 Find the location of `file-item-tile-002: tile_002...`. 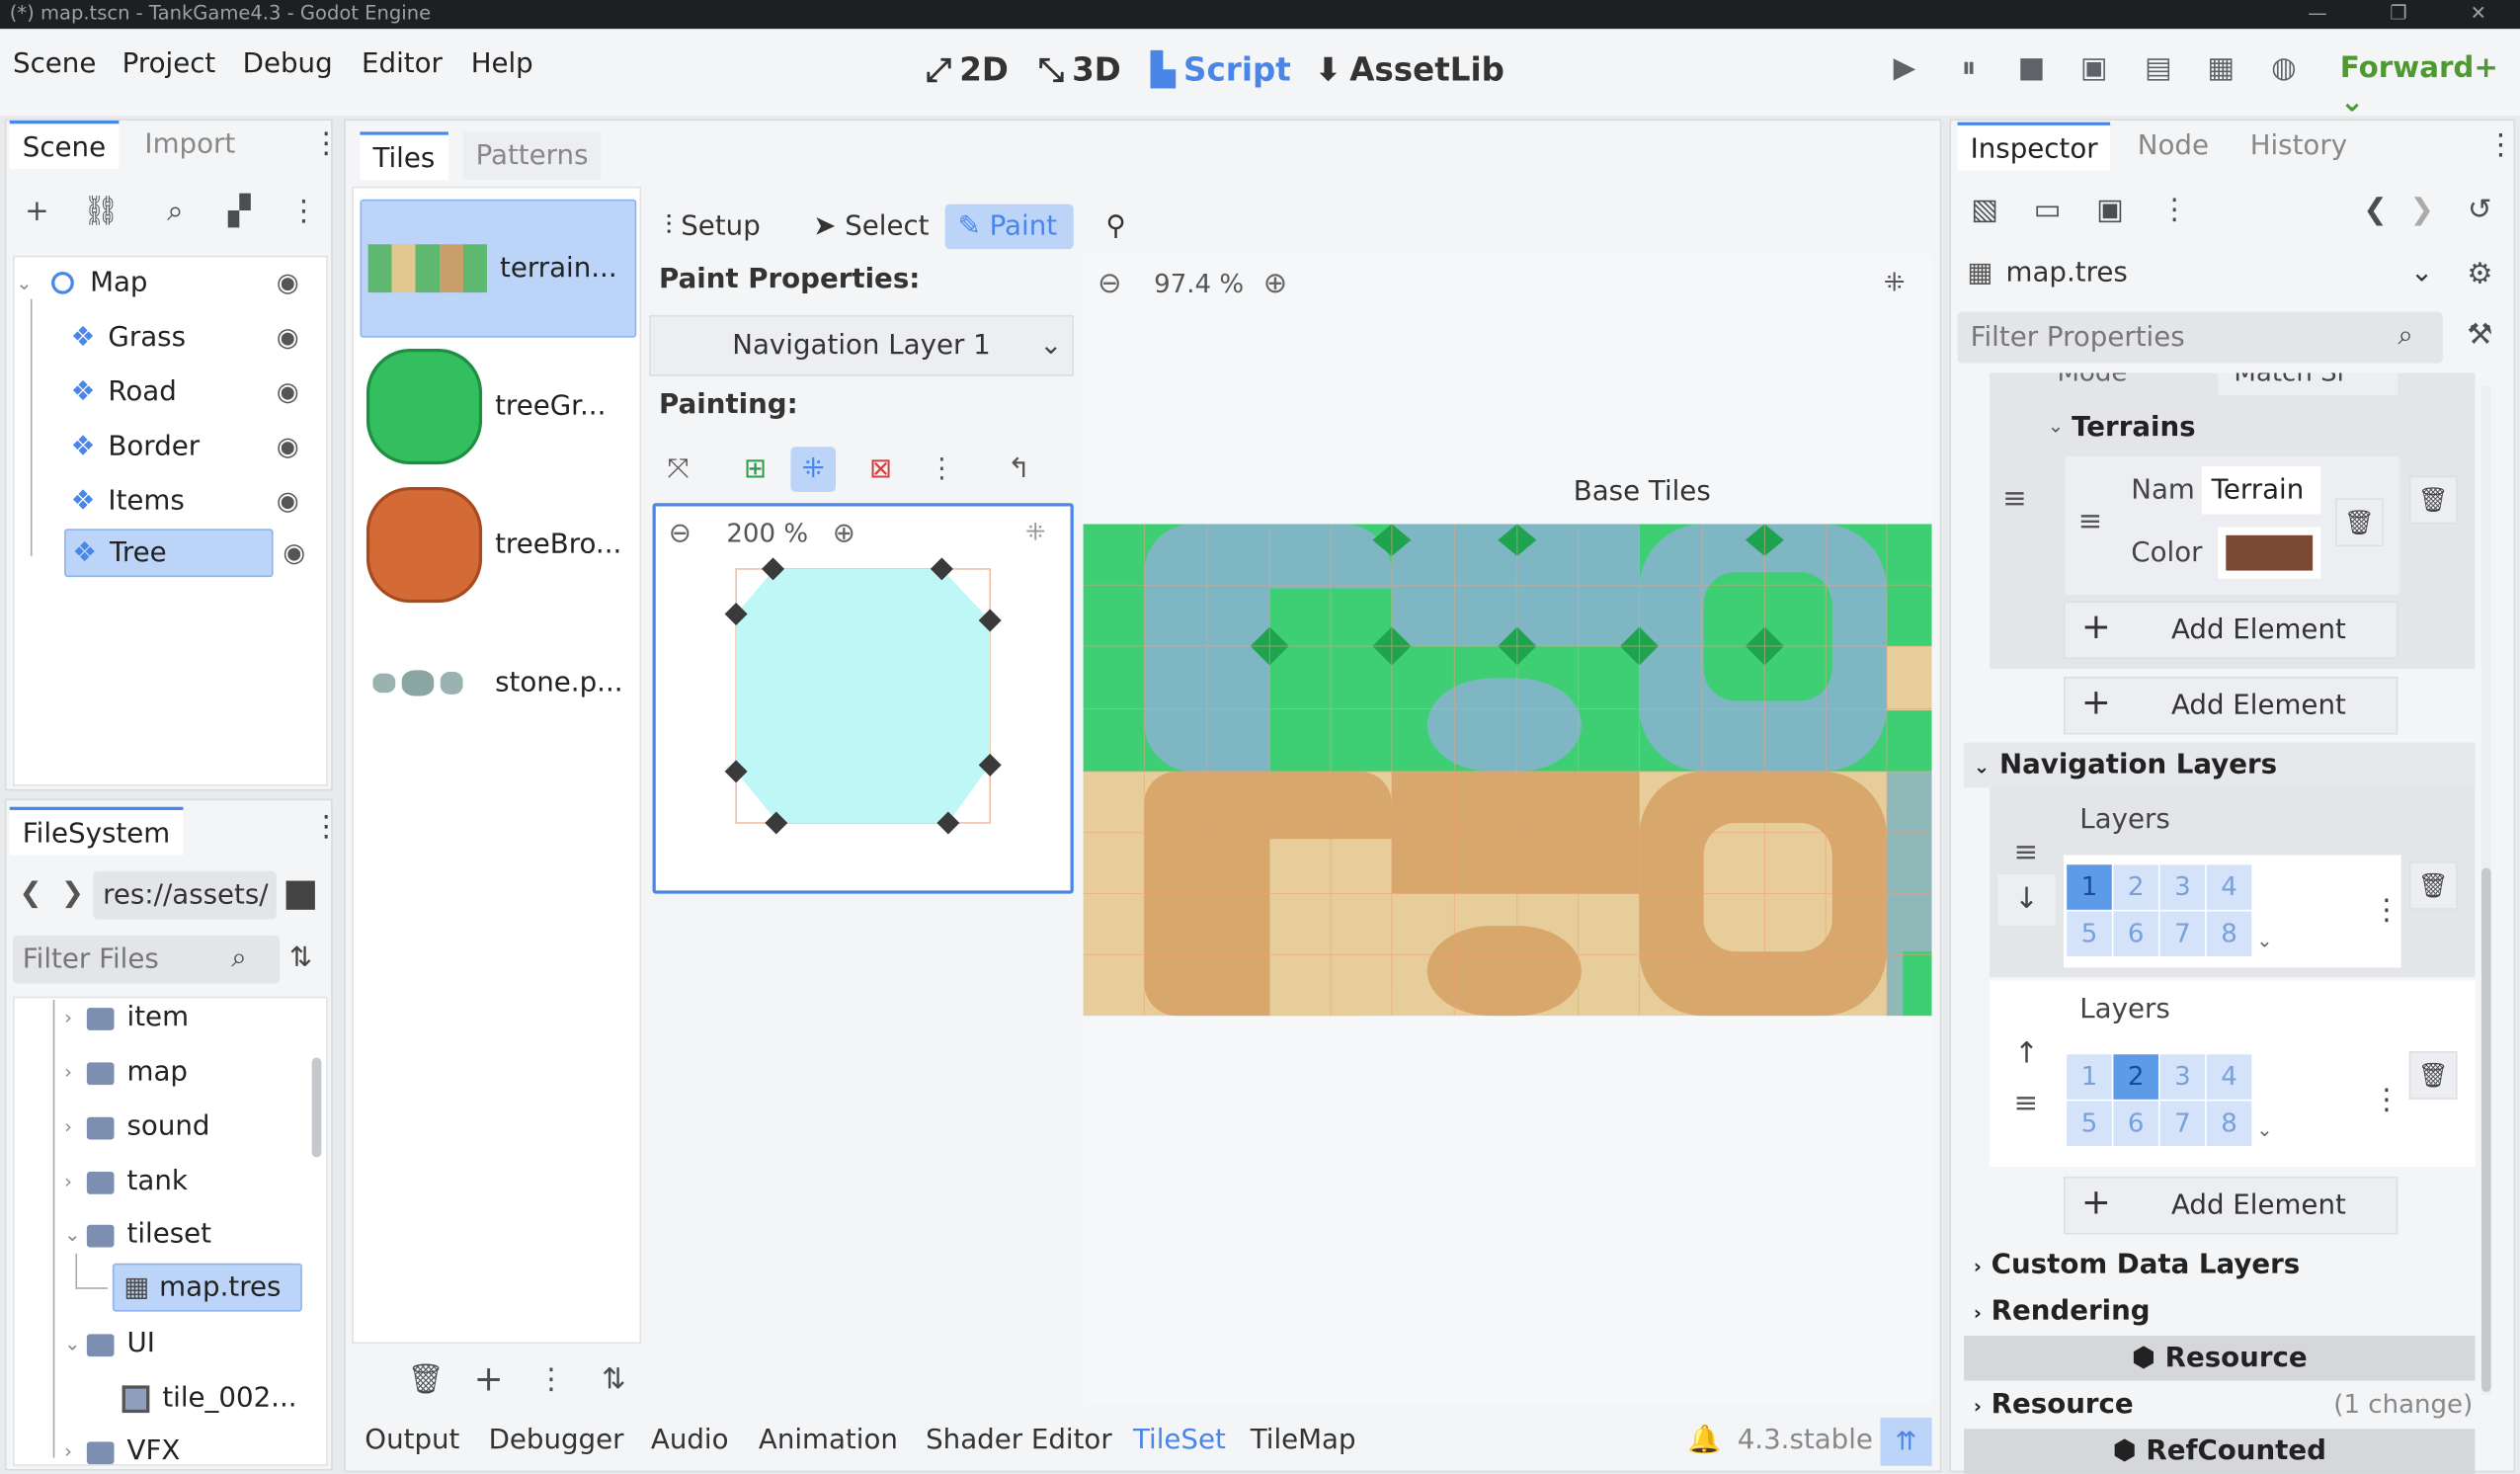

file-item-tile-002: tile_002... is located at coordinates (209, 1399).